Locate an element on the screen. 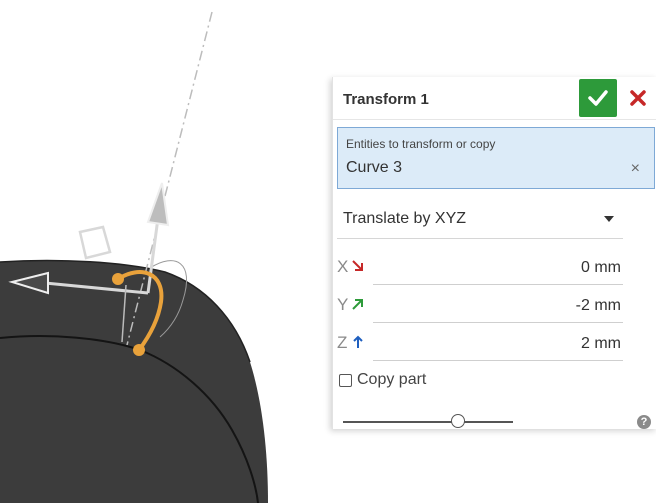 The height and width of the screenshot is (503, 656). close-icon is located at coordinates (638, 98).